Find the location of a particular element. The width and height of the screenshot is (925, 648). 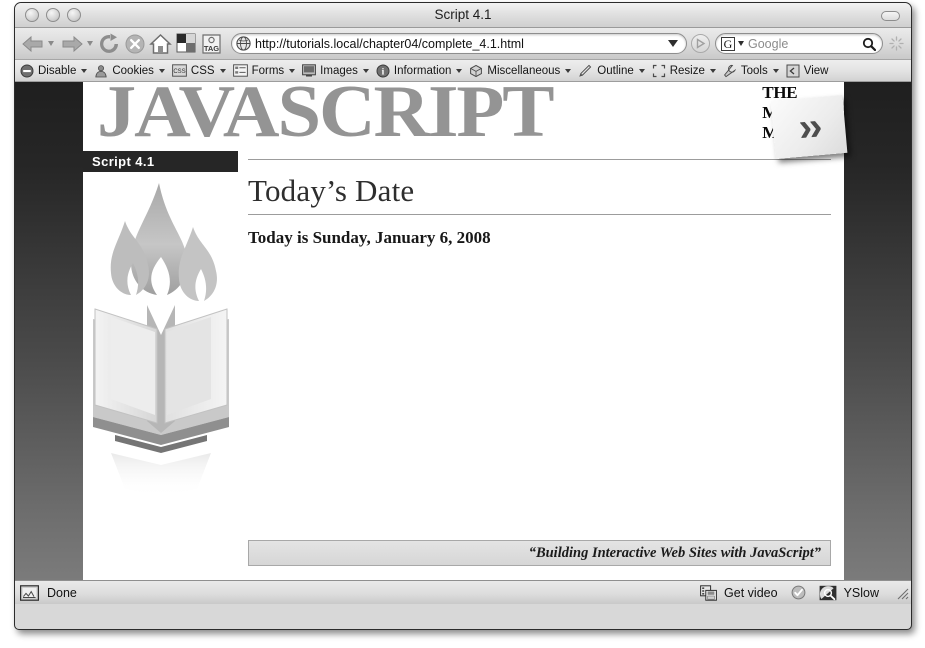

go-arrow-icon is located at coordinates (701, 43).